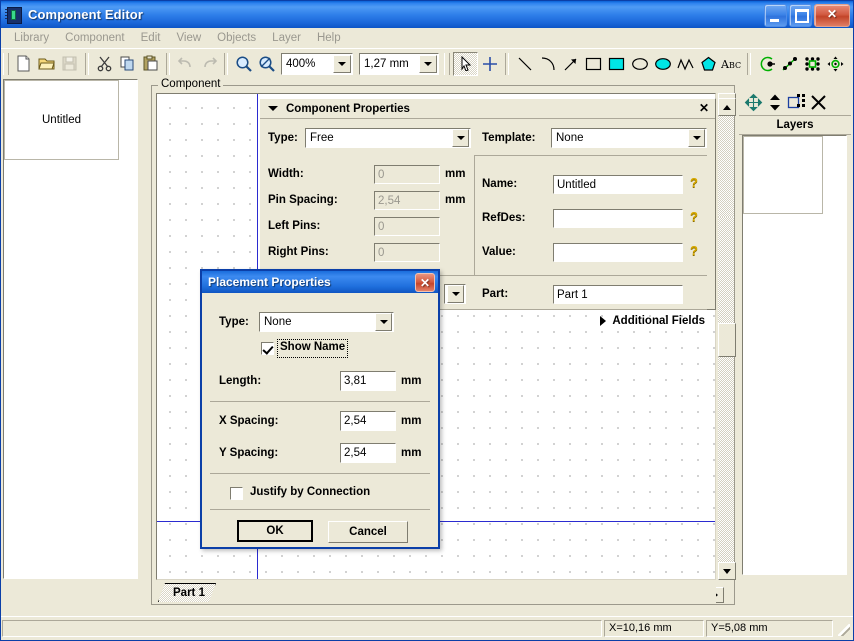 This screenshot has height=641, width=854. I want to click on zoom-out-icon, so click(266, 64).